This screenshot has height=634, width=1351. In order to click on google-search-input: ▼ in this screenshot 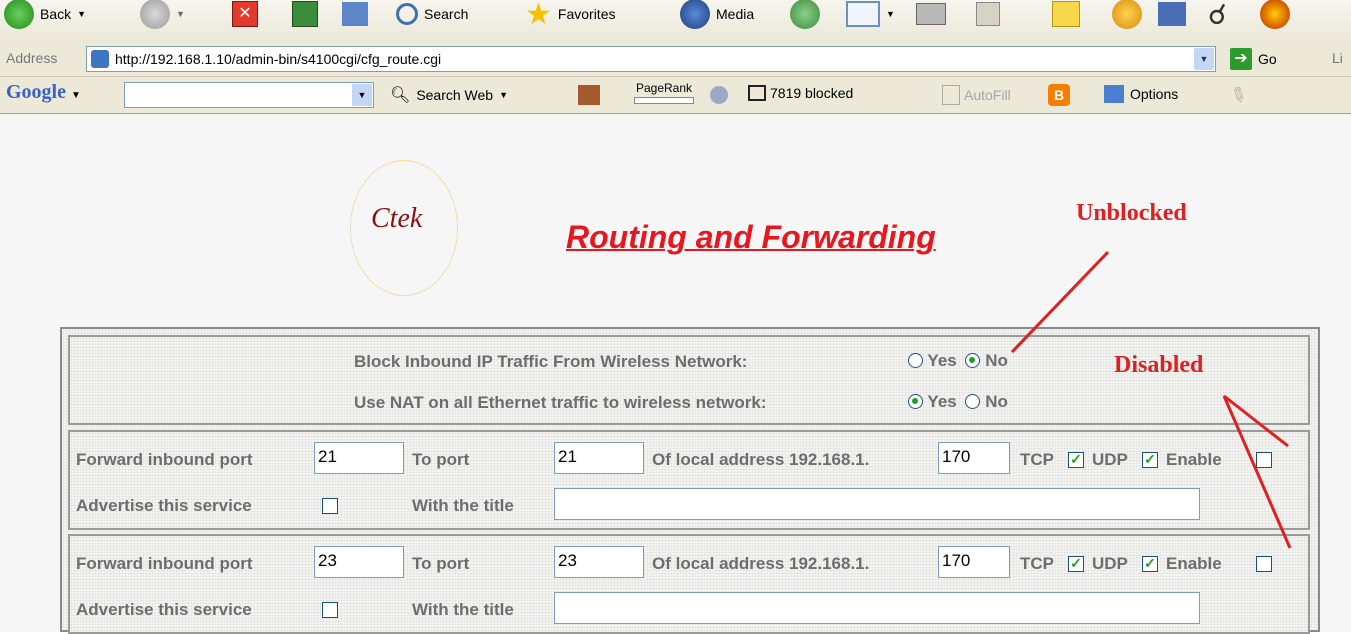, I will do `click(249, 95)`.